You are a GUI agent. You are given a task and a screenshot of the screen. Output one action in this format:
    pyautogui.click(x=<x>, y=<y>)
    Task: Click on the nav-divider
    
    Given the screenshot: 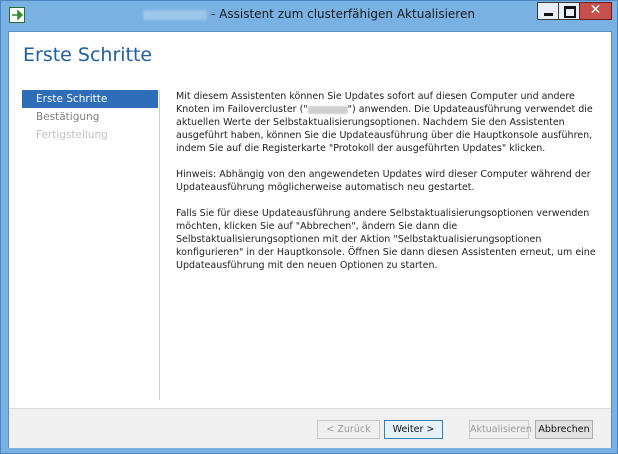 What is the action you would take?
    pyautogui.click(x=159, y=245)
    